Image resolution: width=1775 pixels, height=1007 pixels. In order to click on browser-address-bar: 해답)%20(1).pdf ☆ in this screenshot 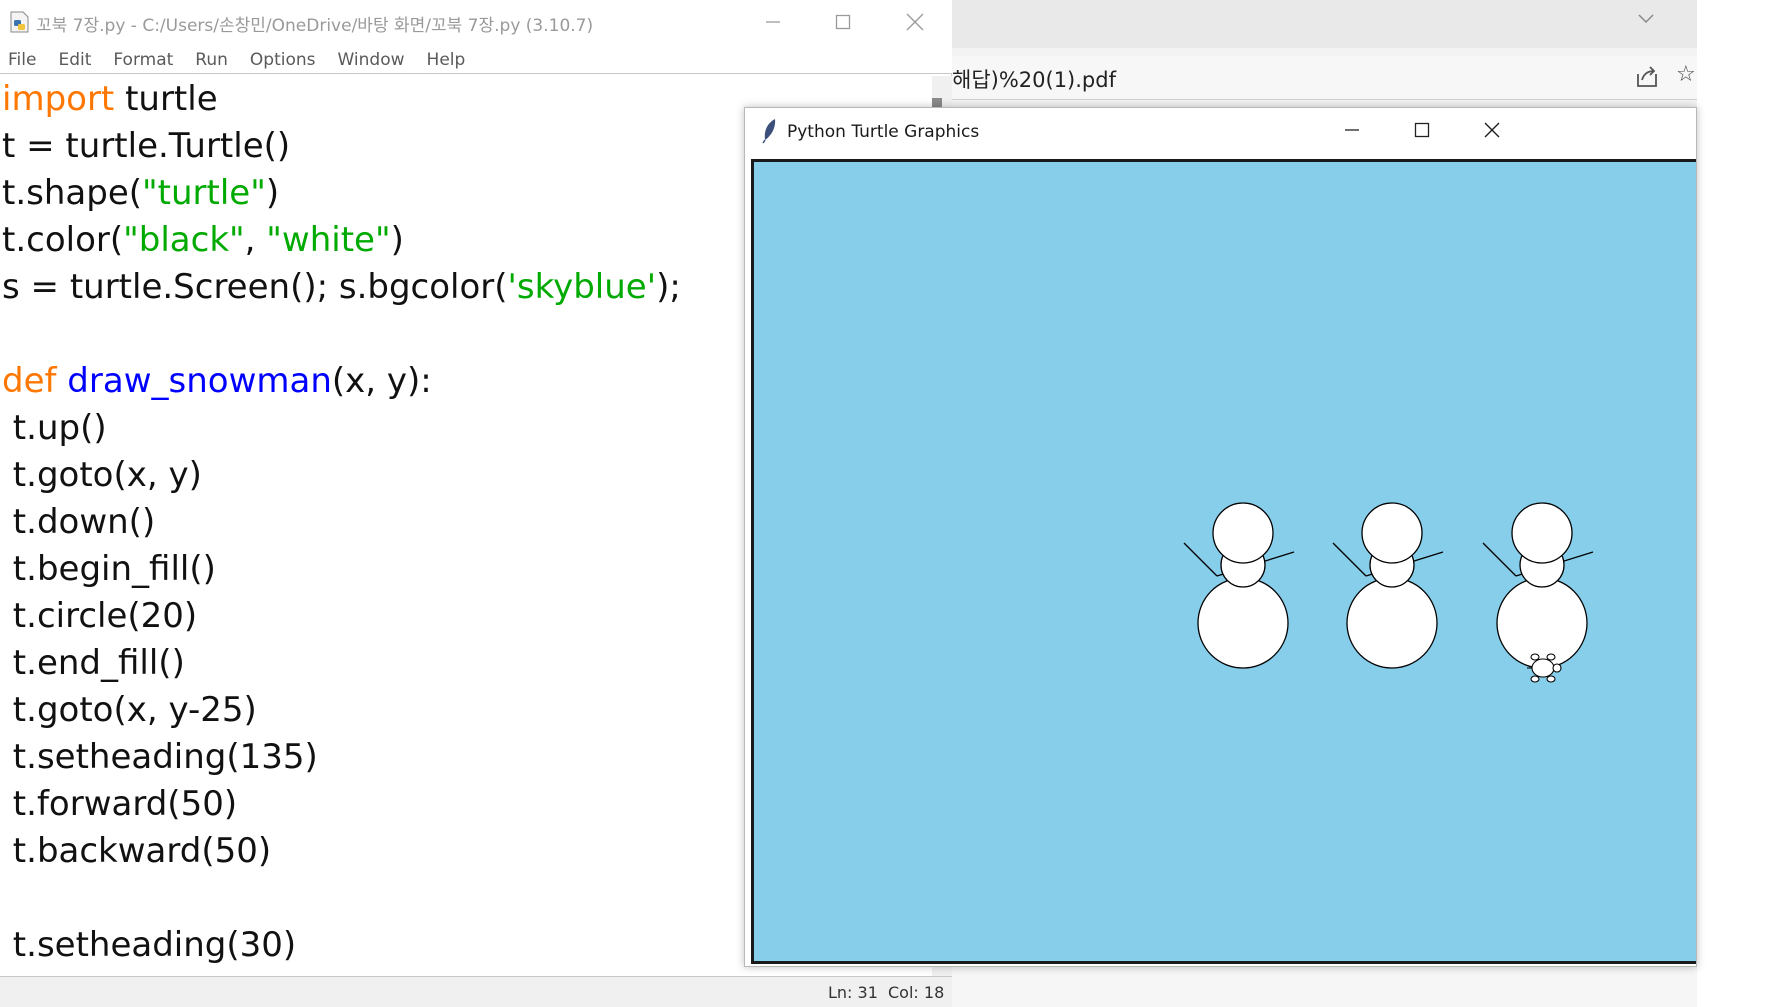, I will do `click(1324, 78)`.